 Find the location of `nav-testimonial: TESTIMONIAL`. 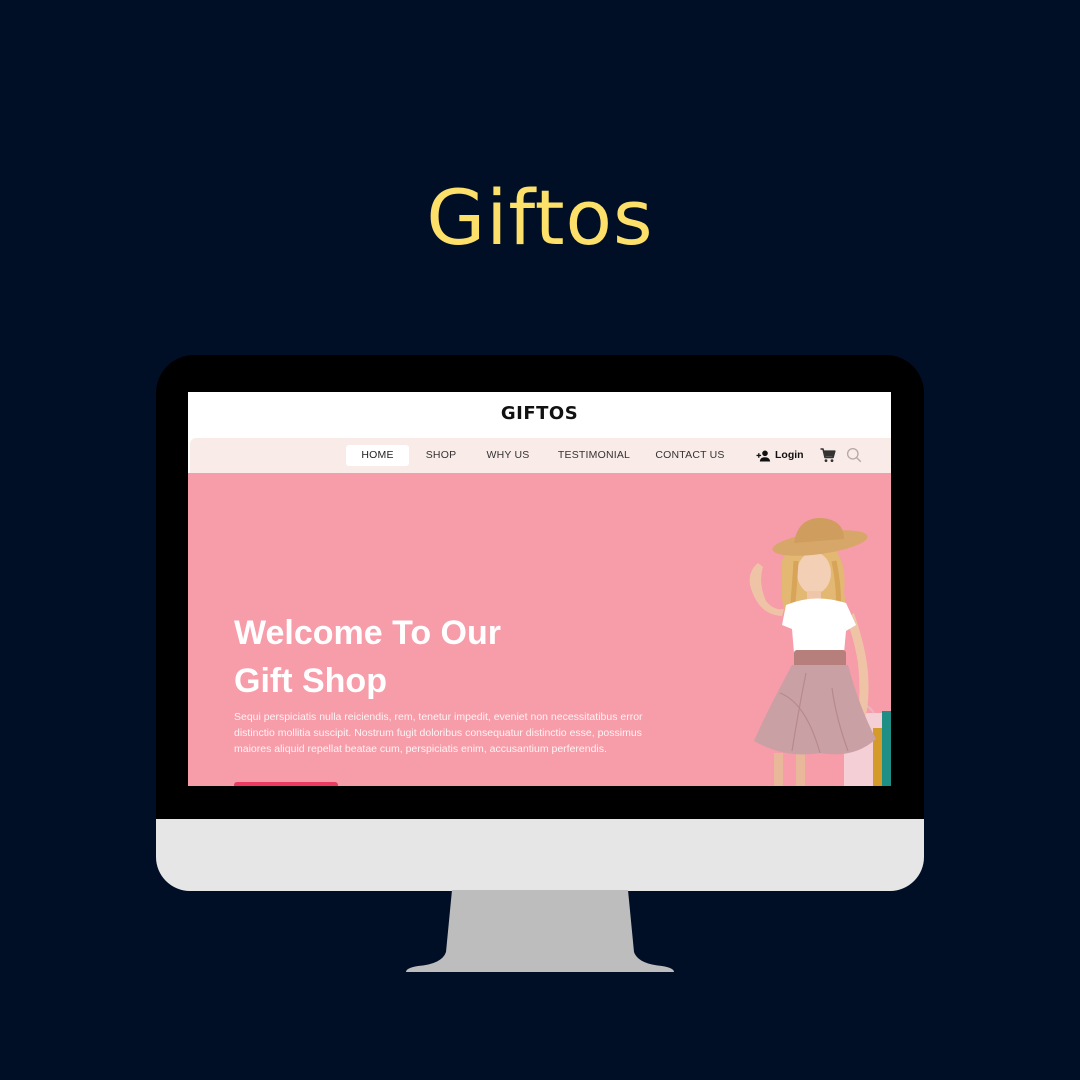

nav-testimonial: TESTIMONIAL is located at coordinates (594, 455).